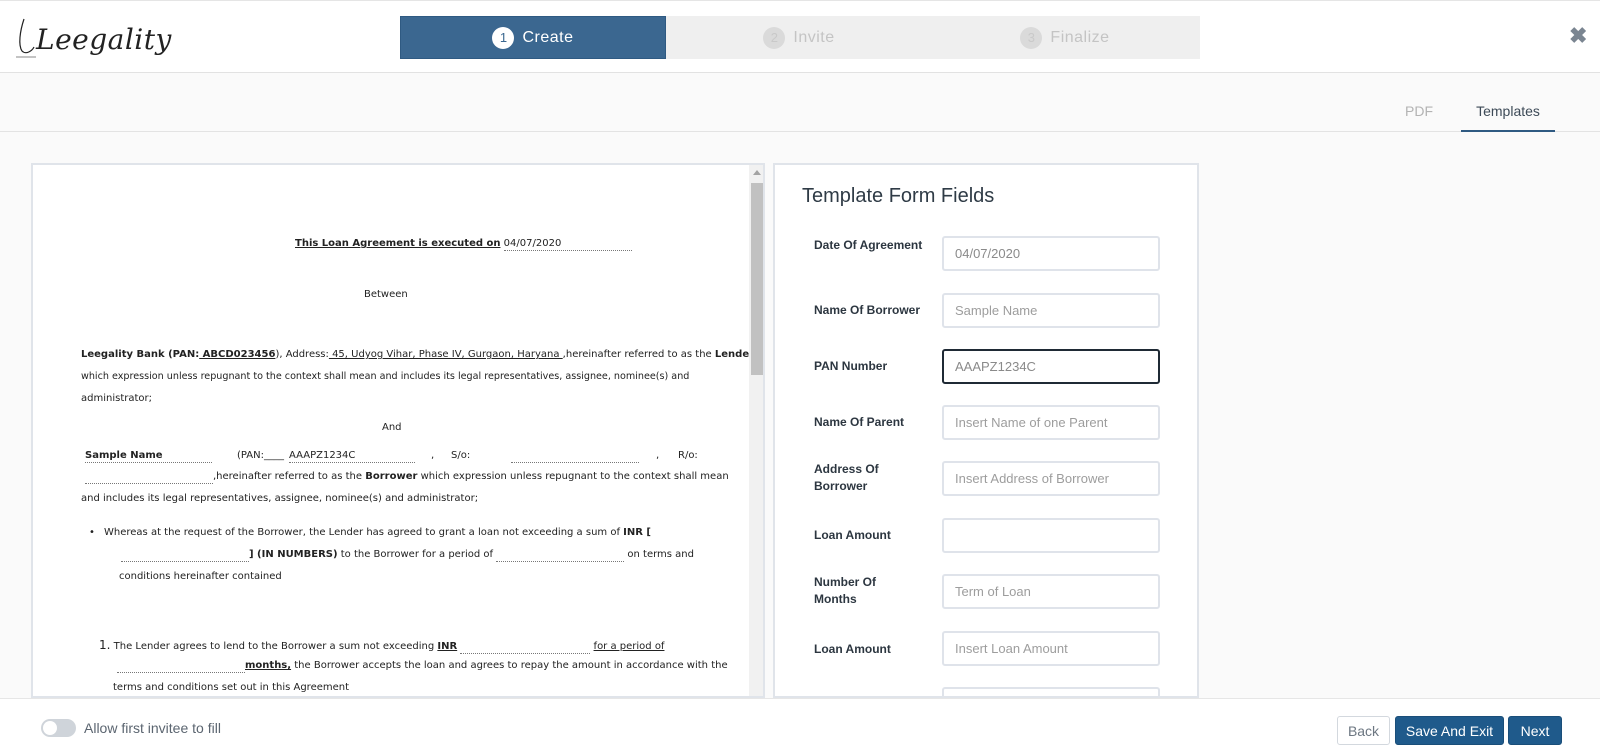 The height and width of the screenshot is (756, 1600). I want to click on leegality-logo: Leegality, so click(92, 36).